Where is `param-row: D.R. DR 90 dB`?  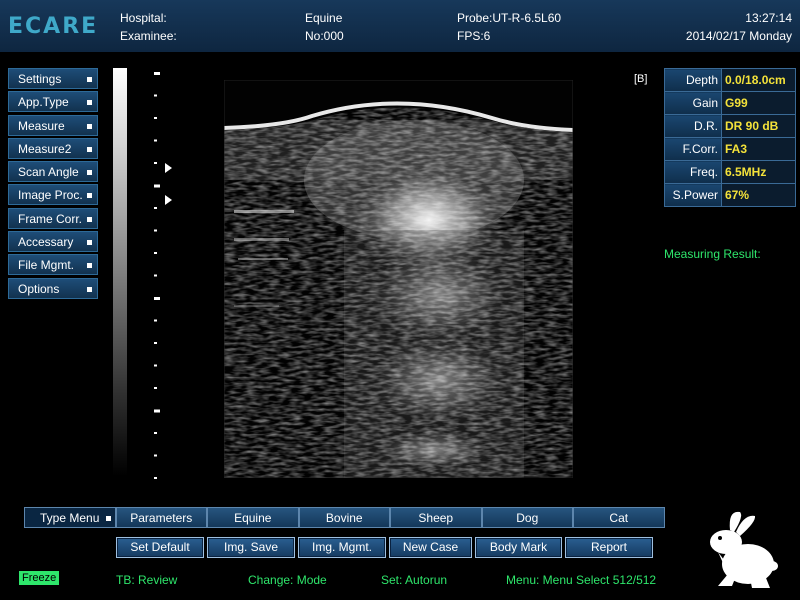 param-row: D.R. DR 90 dB is located at coordinates (730, 126).